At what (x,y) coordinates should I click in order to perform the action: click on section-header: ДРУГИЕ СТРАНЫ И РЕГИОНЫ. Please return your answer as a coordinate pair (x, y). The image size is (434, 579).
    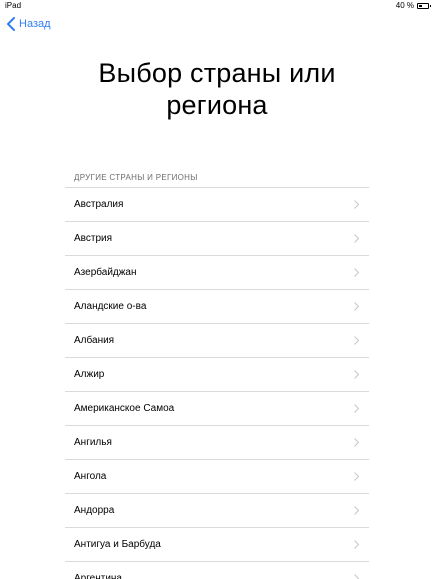
    Looking at the image, I should click on (136, 177).